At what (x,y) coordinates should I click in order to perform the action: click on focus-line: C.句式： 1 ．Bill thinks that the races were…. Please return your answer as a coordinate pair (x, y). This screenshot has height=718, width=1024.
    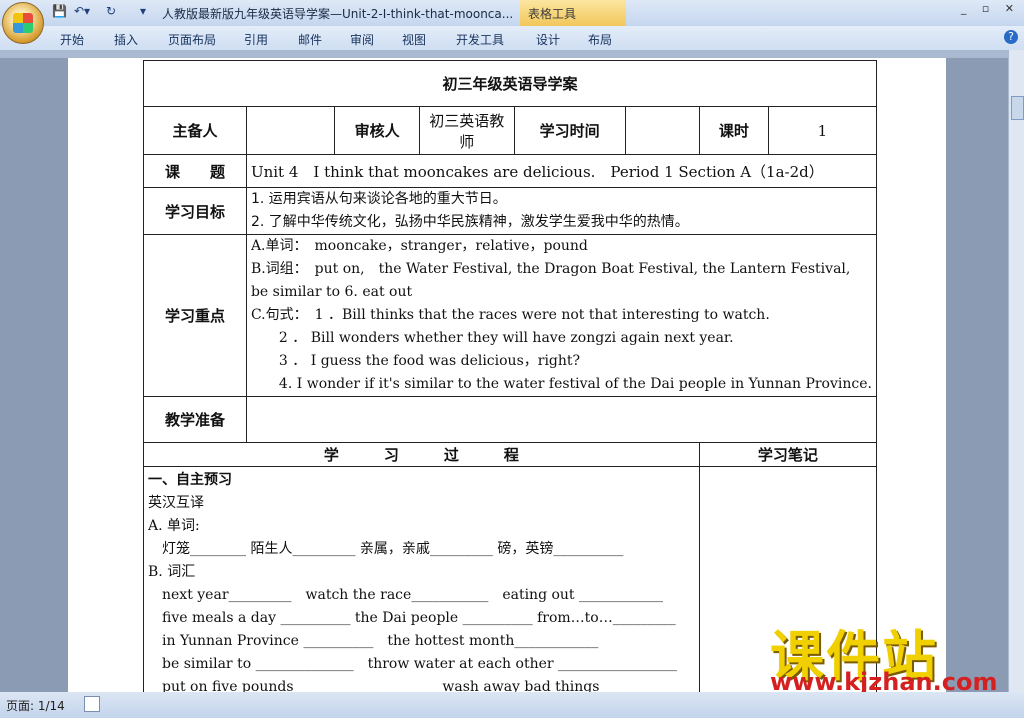
    Looking at the image, I should click on (510, 315).